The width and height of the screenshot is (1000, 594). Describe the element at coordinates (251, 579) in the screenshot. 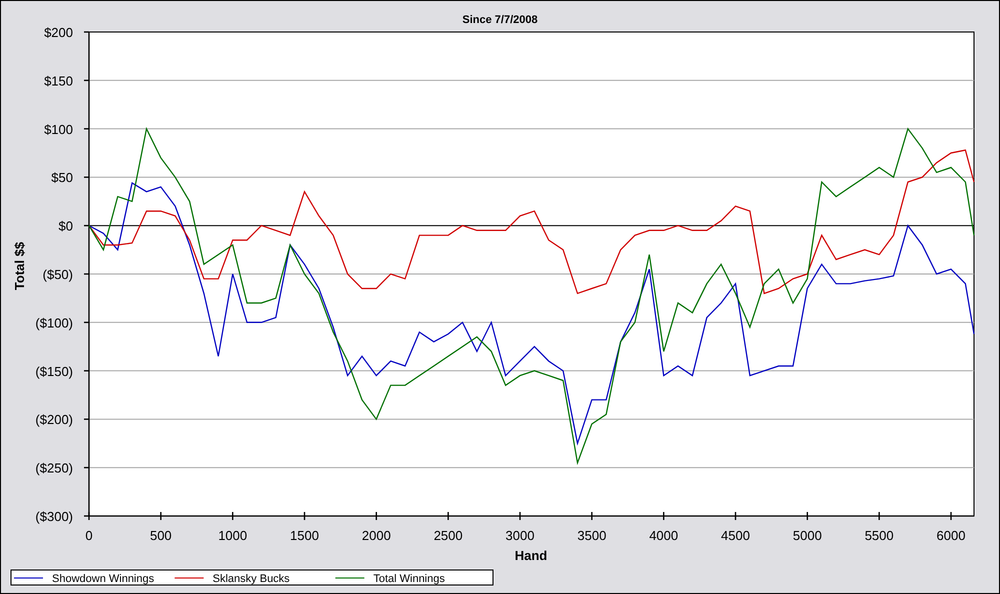

I see `legend-label: Sklansky Bucks` at that location.